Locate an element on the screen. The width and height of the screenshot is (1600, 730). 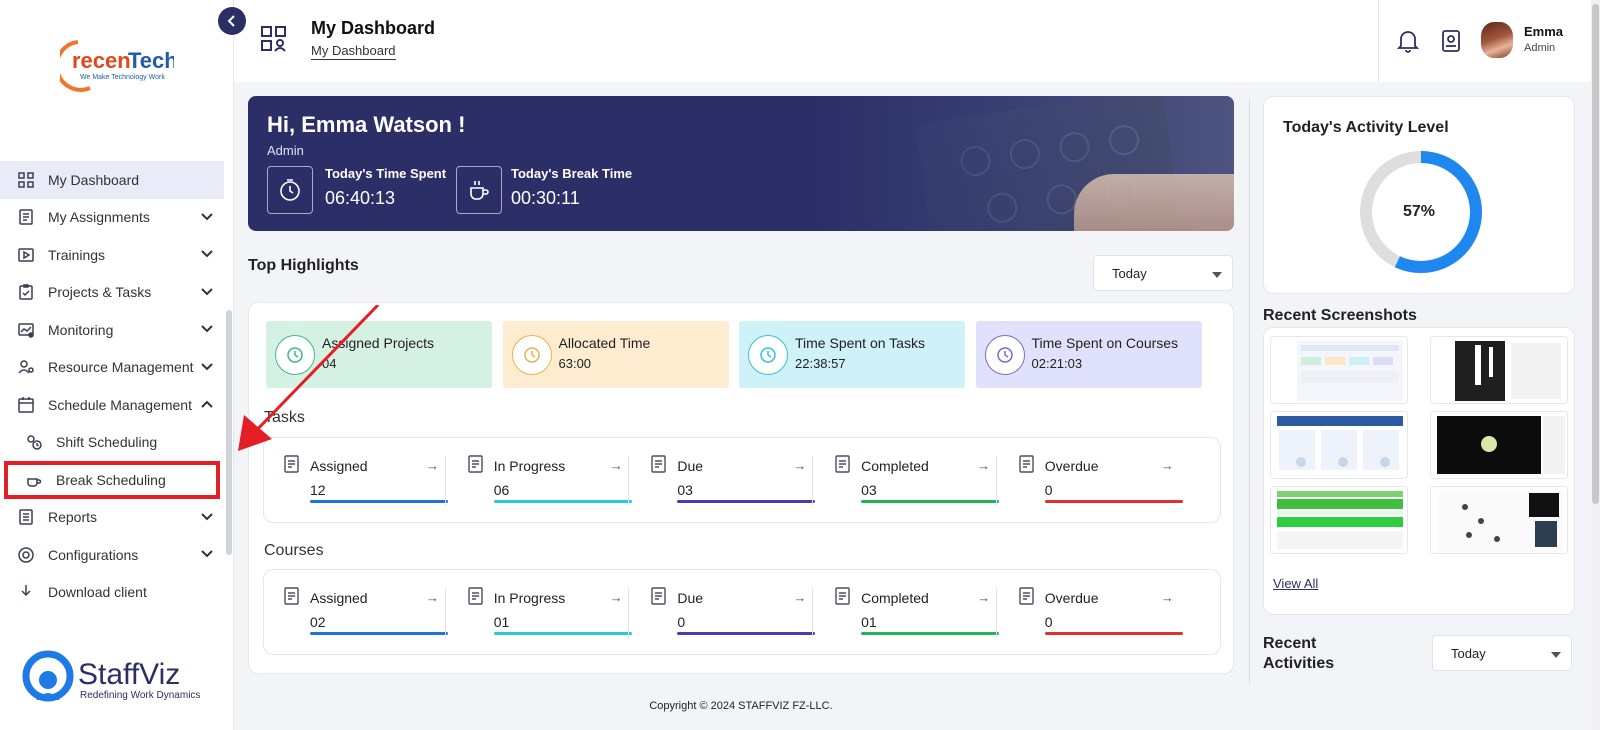
courses-tile-due: Due → 0 is located at coordinates (723, 613).